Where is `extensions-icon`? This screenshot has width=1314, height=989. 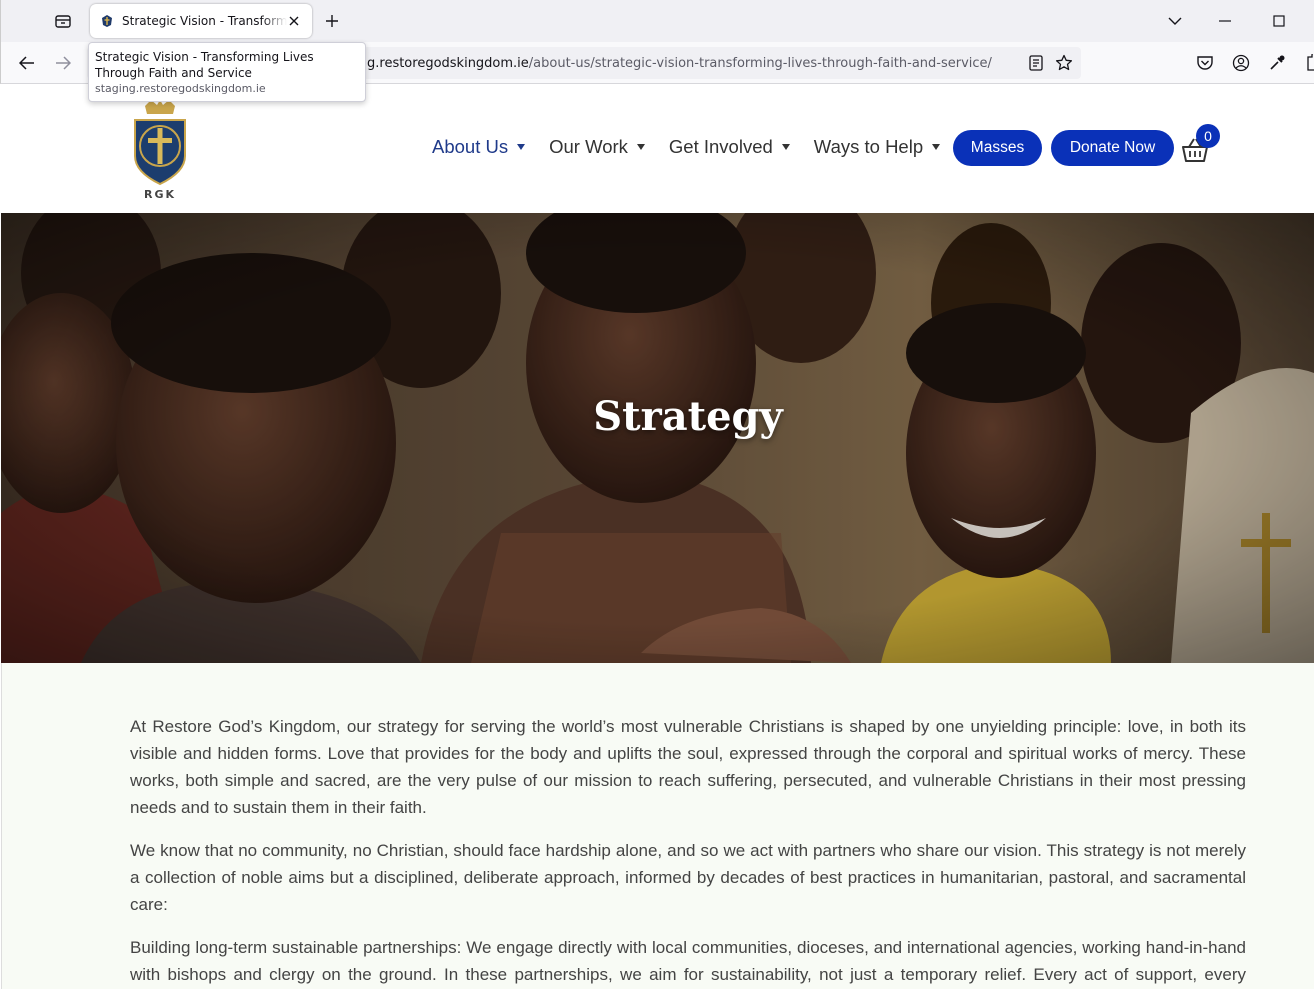 extensions-icon is located at coordinates (1307, 63).